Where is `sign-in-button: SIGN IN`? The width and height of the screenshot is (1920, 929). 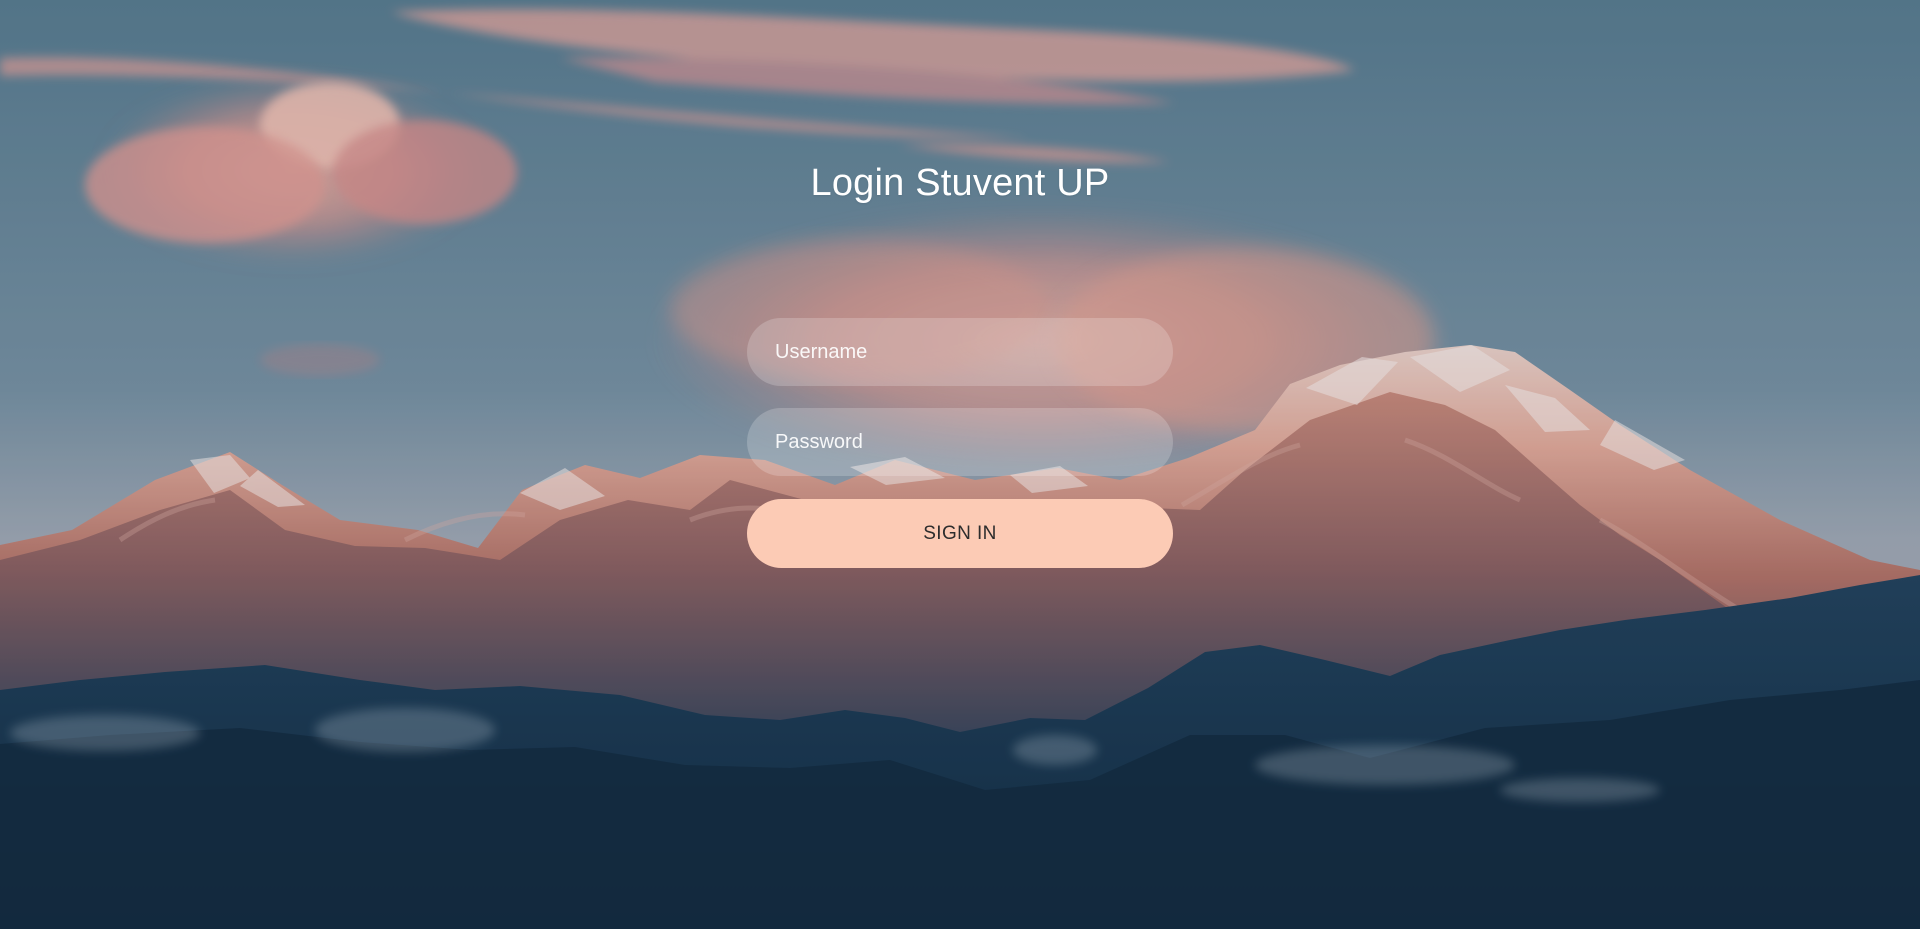
sign-in-button: SIGN IN is located at coordinates (960, 533).